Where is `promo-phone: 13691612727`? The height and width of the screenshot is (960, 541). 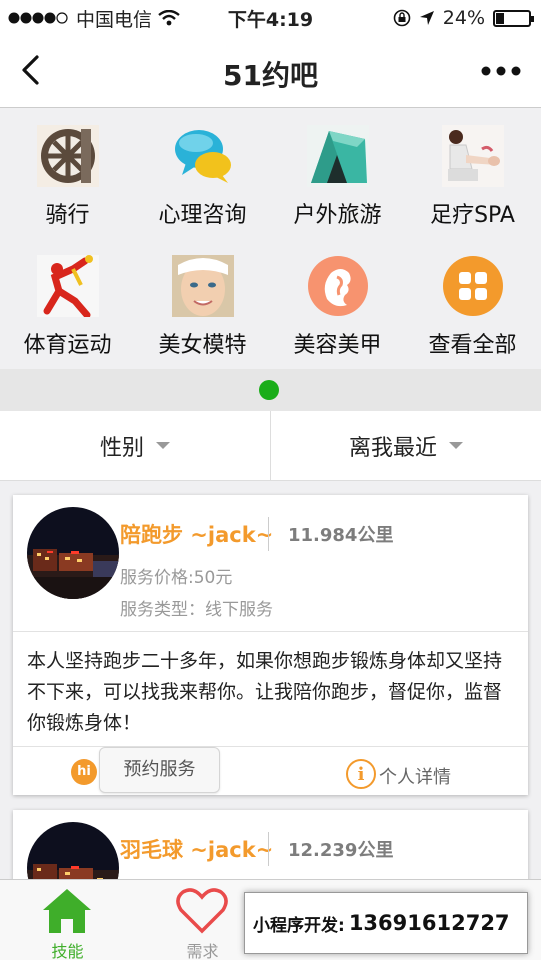
promo-phone: 13691612727 is located at coordinates (429, 923).